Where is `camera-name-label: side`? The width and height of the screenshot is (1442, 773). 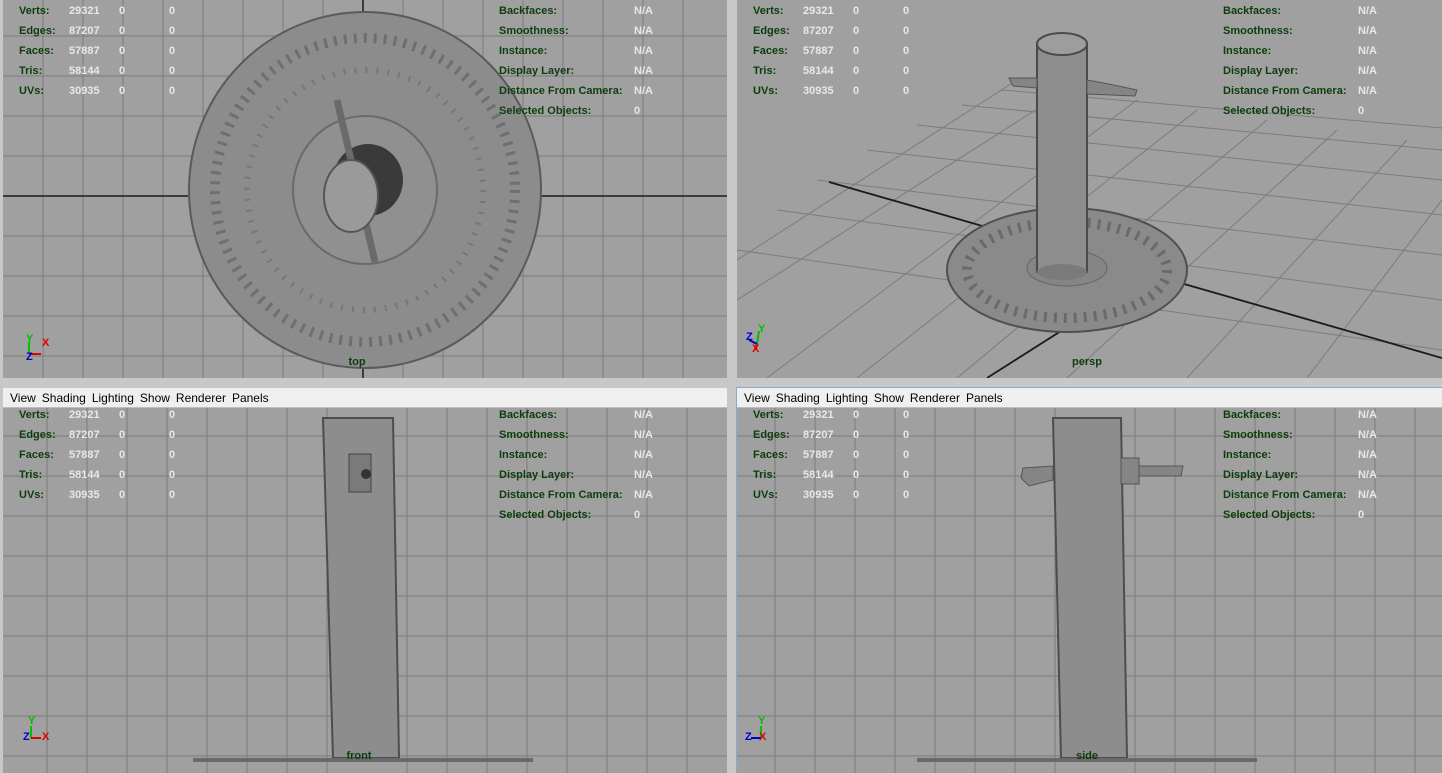
camera-name-label: side is located at coordinates (1087, 756).